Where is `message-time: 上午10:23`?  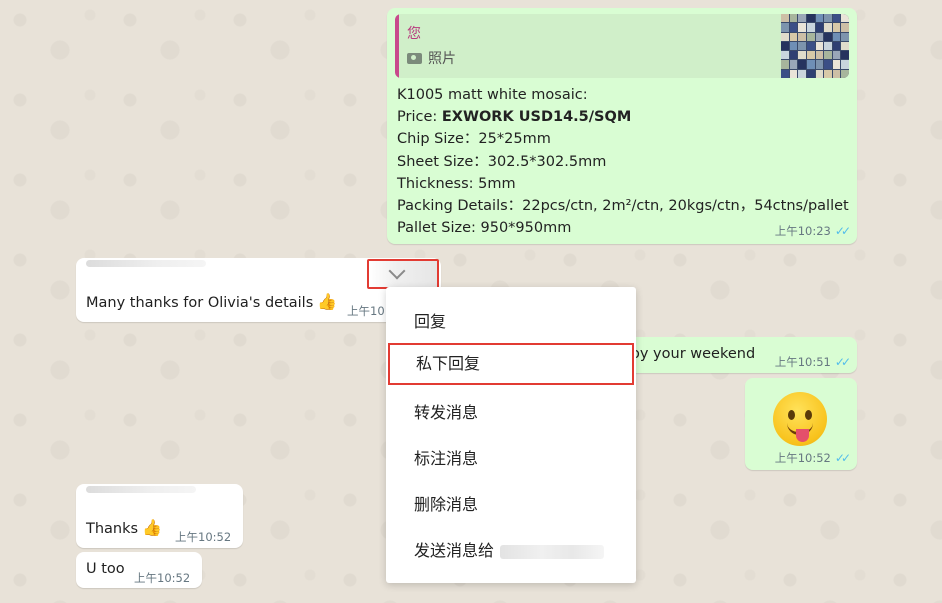
message-time: 上午10:23 is located at coordinates (802, 231).